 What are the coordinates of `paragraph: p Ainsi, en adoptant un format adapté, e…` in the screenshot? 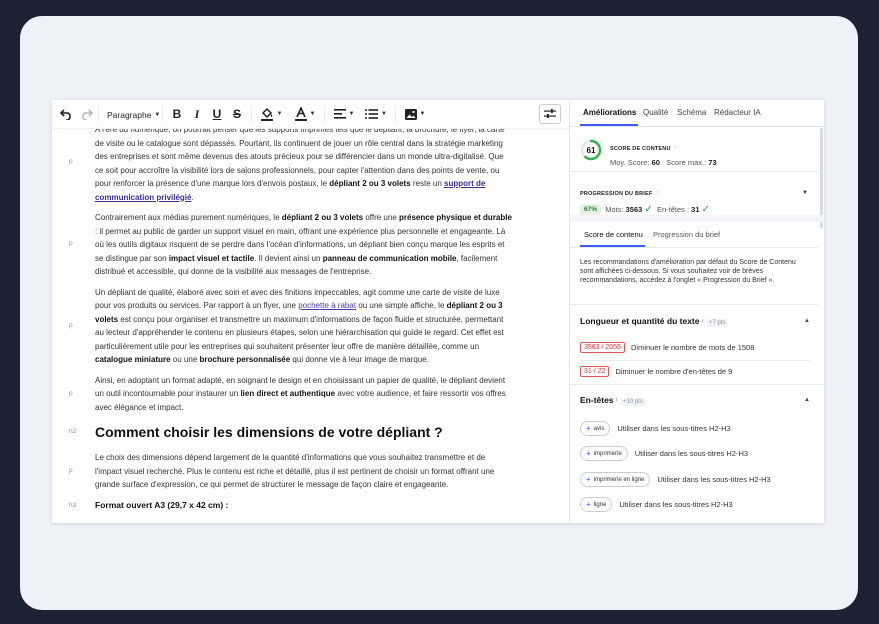 It's located at (310, 394).